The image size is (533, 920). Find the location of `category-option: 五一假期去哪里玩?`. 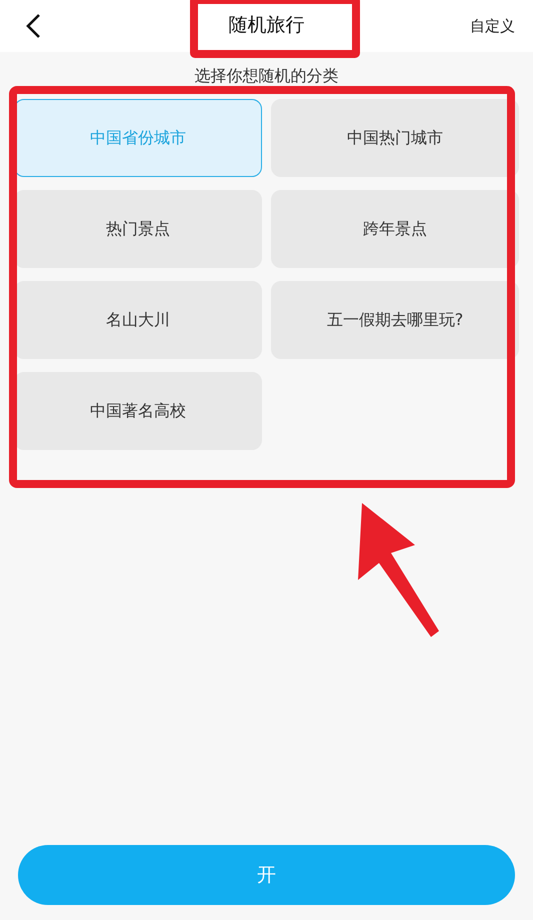

category-option: 五一假期去哪里玩? is located at coordinates (395, 320).